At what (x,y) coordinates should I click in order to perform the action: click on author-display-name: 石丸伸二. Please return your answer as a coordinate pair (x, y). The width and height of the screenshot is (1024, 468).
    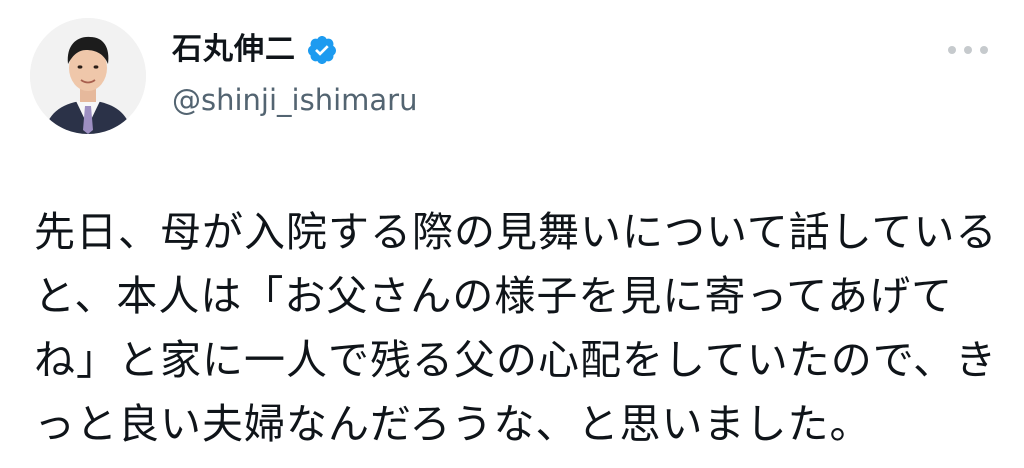
    Looking at the image, I should click on (234, 50).